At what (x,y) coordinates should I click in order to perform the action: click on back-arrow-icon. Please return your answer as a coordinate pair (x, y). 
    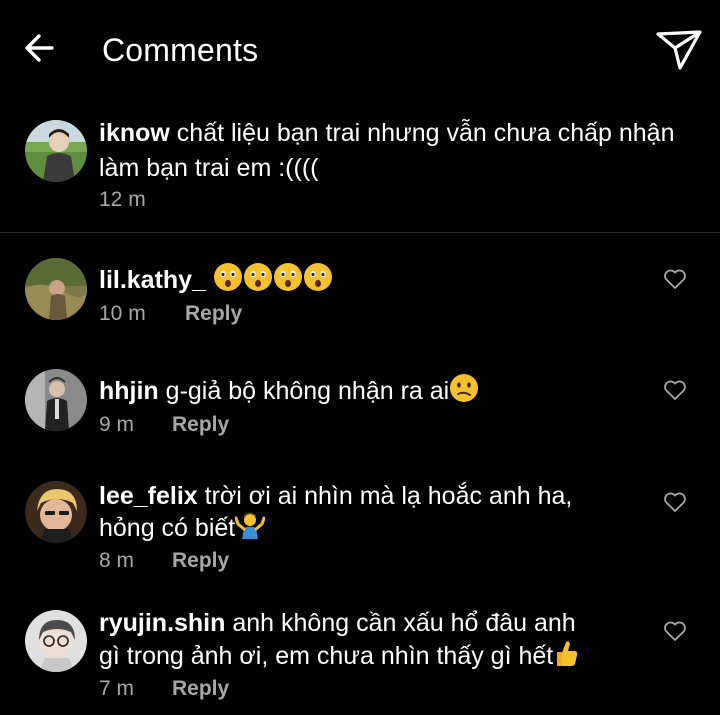
    Looking at the image, I should click on (39, 48).